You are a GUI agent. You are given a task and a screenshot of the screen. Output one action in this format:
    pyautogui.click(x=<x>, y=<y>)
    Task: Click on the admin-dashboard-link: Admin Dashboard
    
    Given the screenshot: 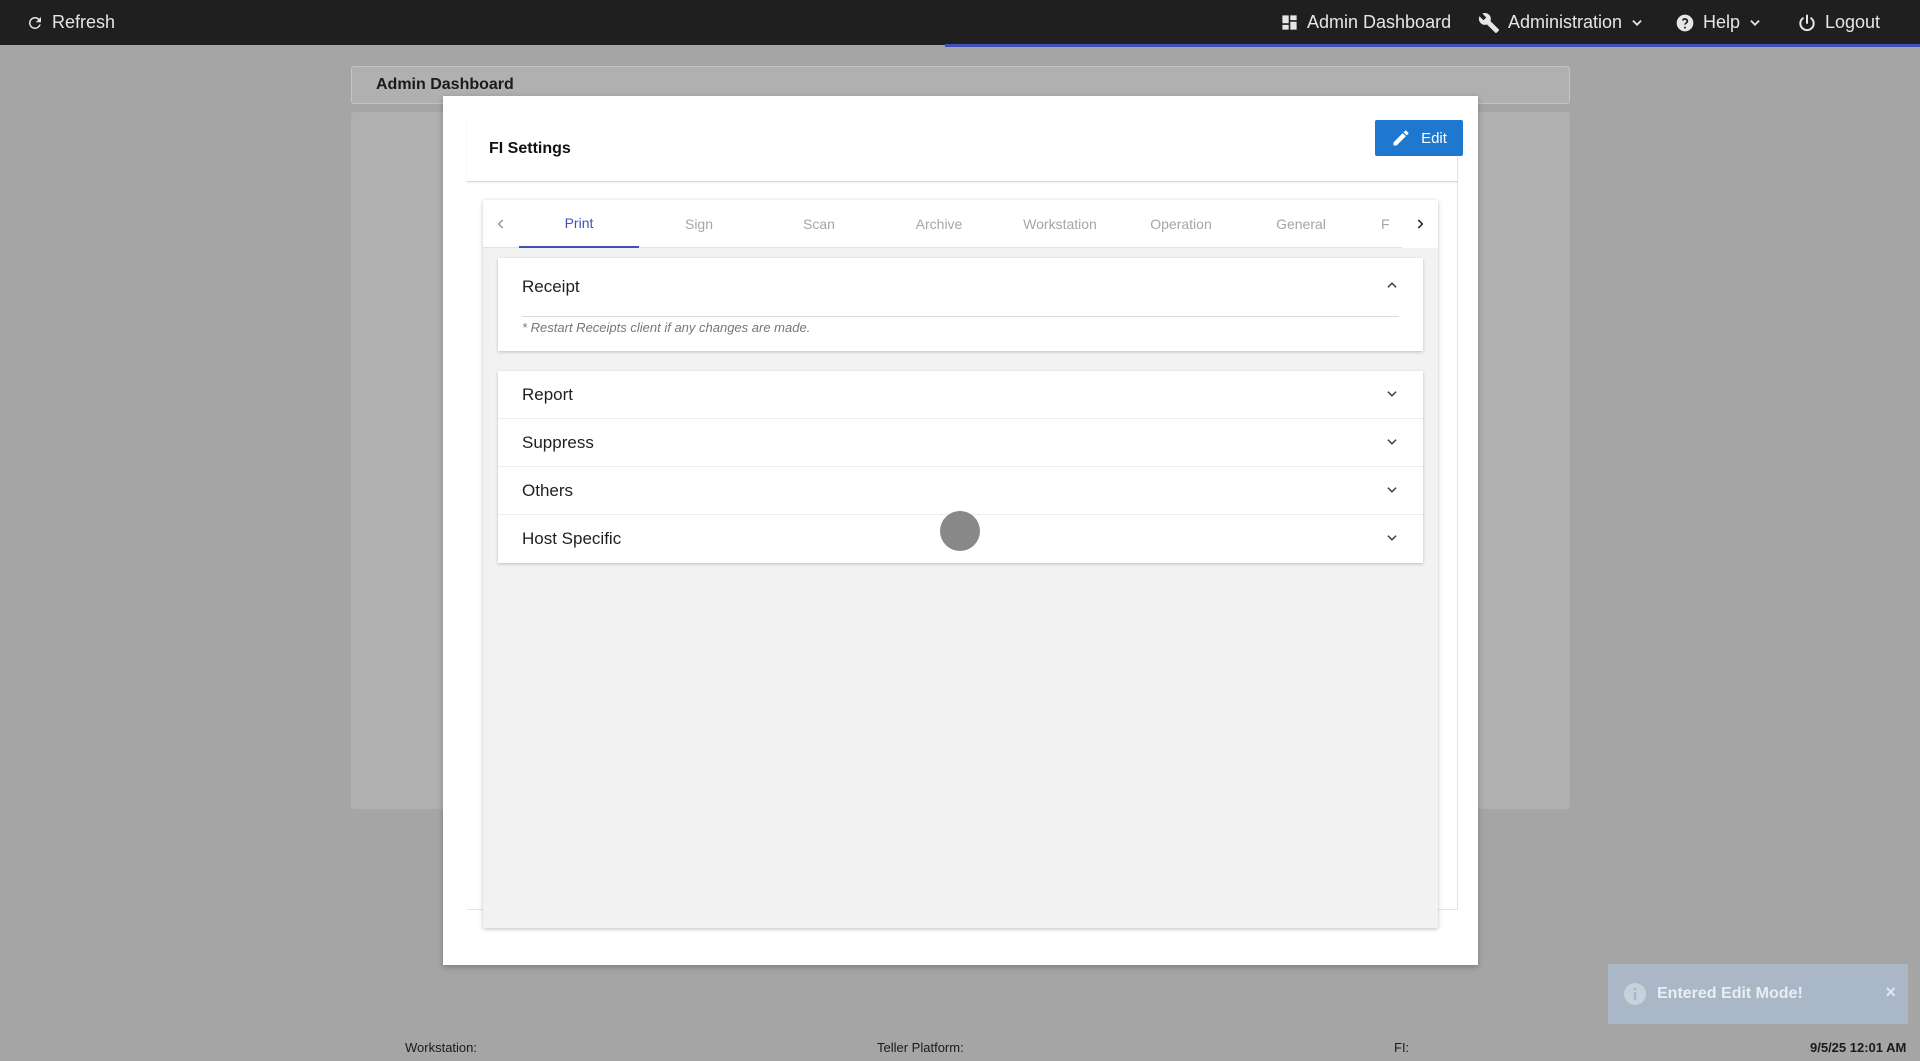 What is the action you would take?
    pyautogui.click(x=1365, y=22)
    